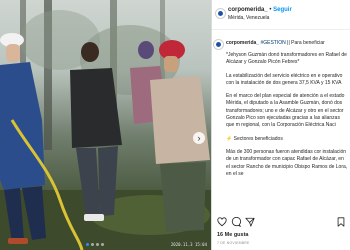 The width and height of the screenshot is (350, 250). Describe the element at coordinates (272, 43) in the screenshot. I see `hashtag-link: #GESTIÓN` at that location.